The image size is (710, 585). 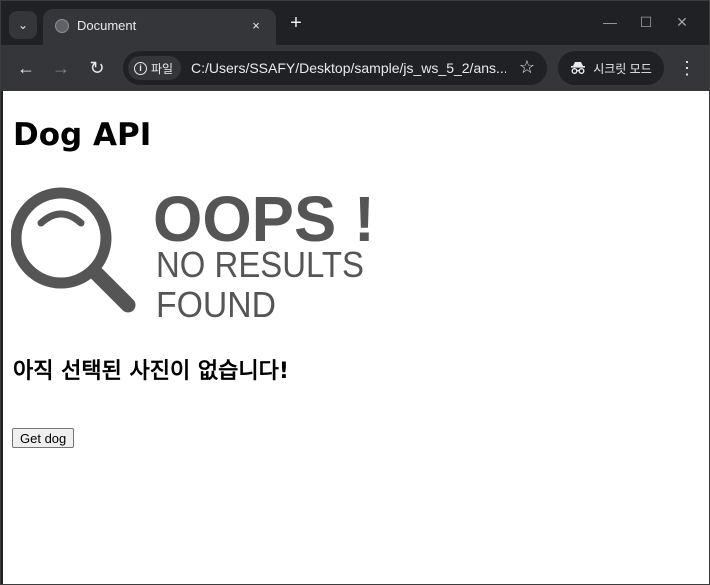 What do you see at coordinates (578, 68) in the screenshot?
I see `incognito-icon` at bounding box center [578, 68].